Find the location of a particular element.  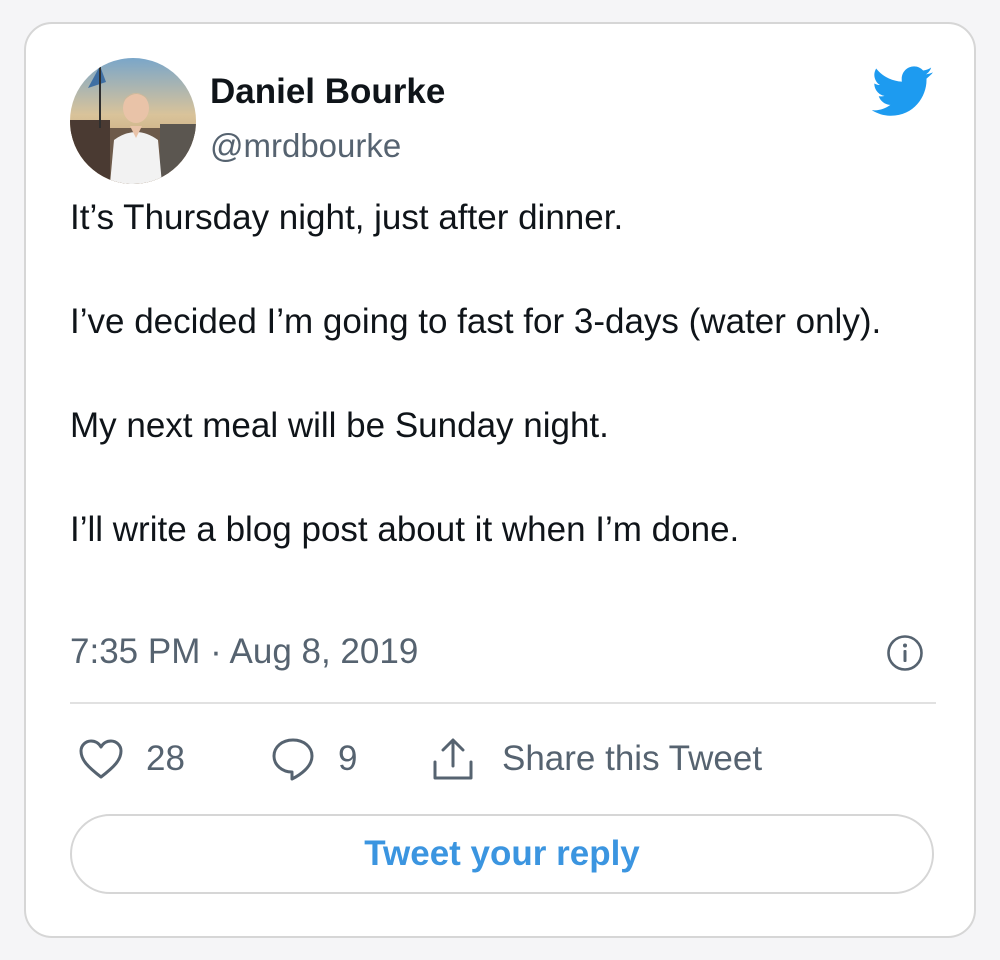

author-handle: @mrdbourke is located at coordinates (305, 146).